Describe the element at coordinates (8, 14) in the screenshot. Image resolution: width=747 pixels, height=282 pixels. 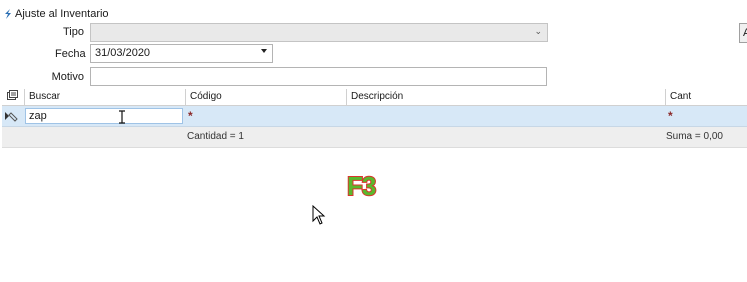
I see `app-icon` at that location.